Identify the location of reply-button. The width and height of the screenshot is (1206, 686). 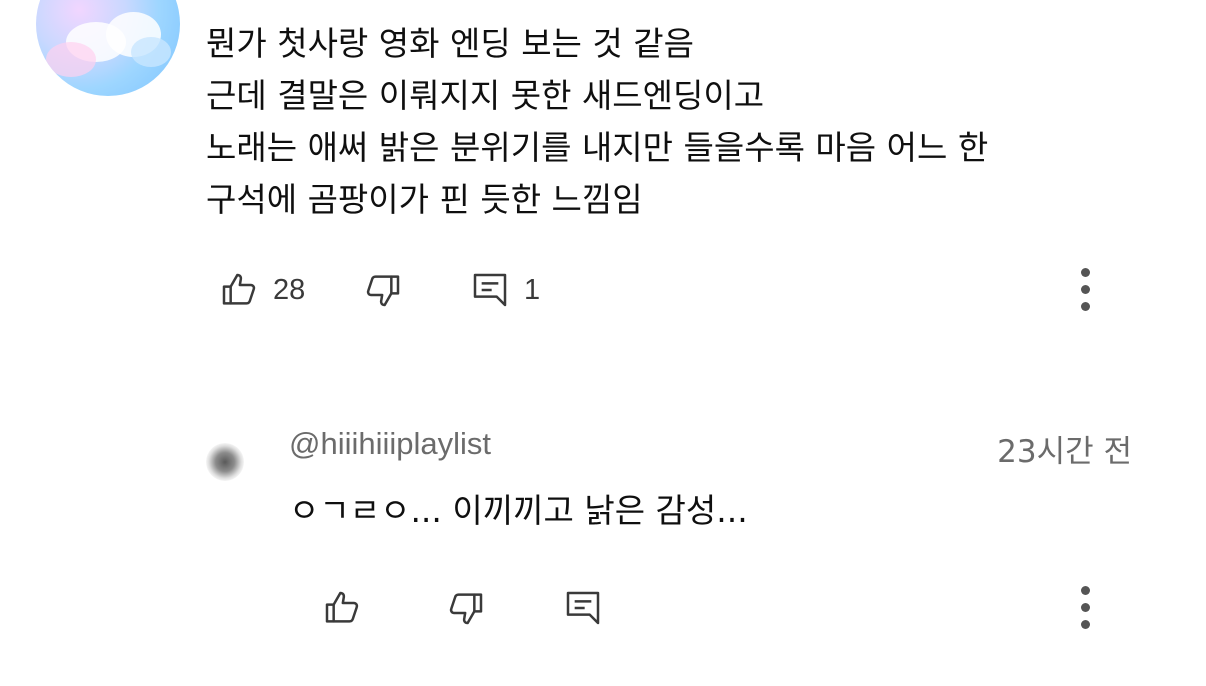
(583, 608).